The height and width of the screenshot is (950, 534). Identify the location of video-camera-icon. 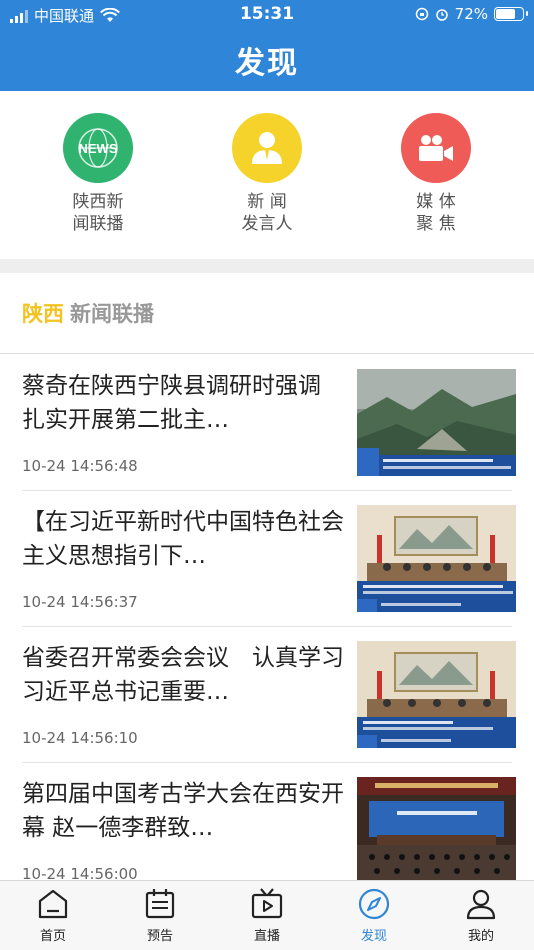
(436, 148).